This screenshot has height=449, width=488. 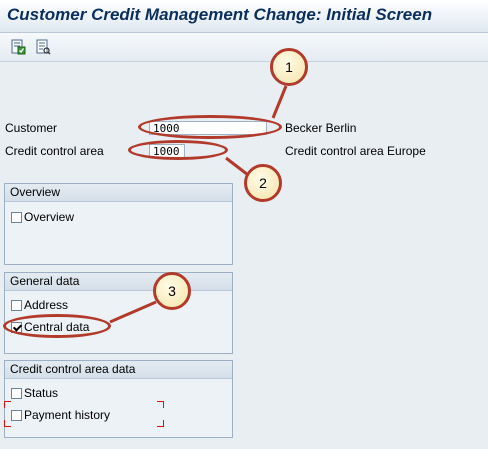 What do you see at coordinates (133, 312) in the screenshot?
I see `callout-3-pointer` at bounding box center [133, 312].